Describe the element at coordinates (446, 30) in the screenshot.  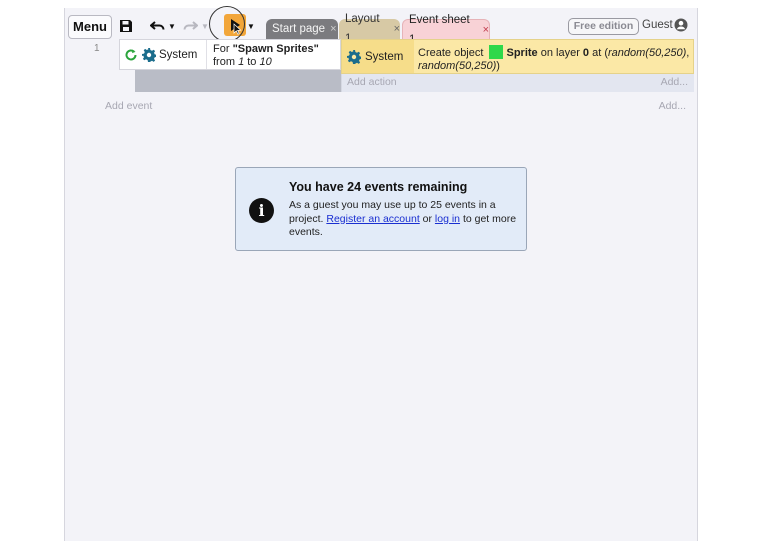
I see `tab-event-sheet-1: Event sheet 1 ×` at that location.